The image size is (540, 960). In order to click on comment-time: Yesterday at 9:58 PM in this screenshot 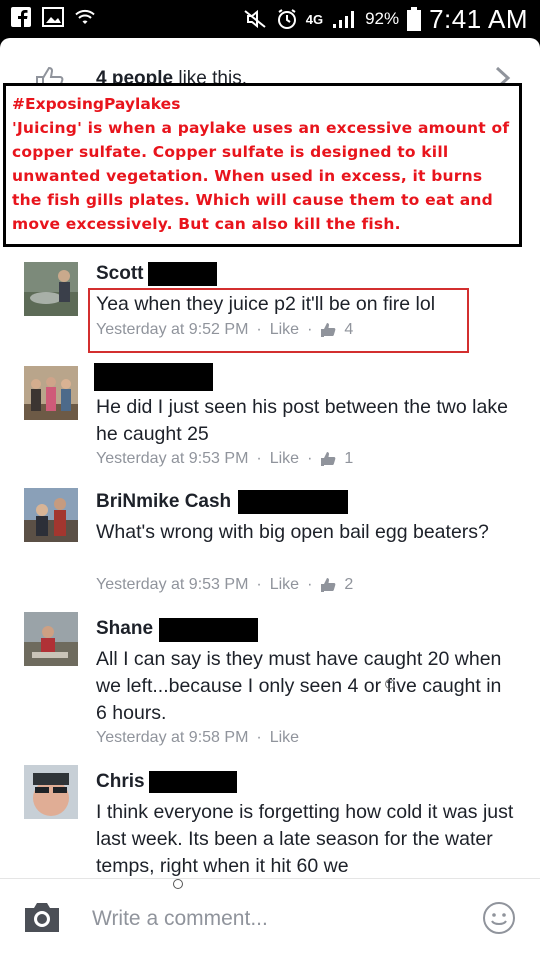, I will do `click(172, 738)`.